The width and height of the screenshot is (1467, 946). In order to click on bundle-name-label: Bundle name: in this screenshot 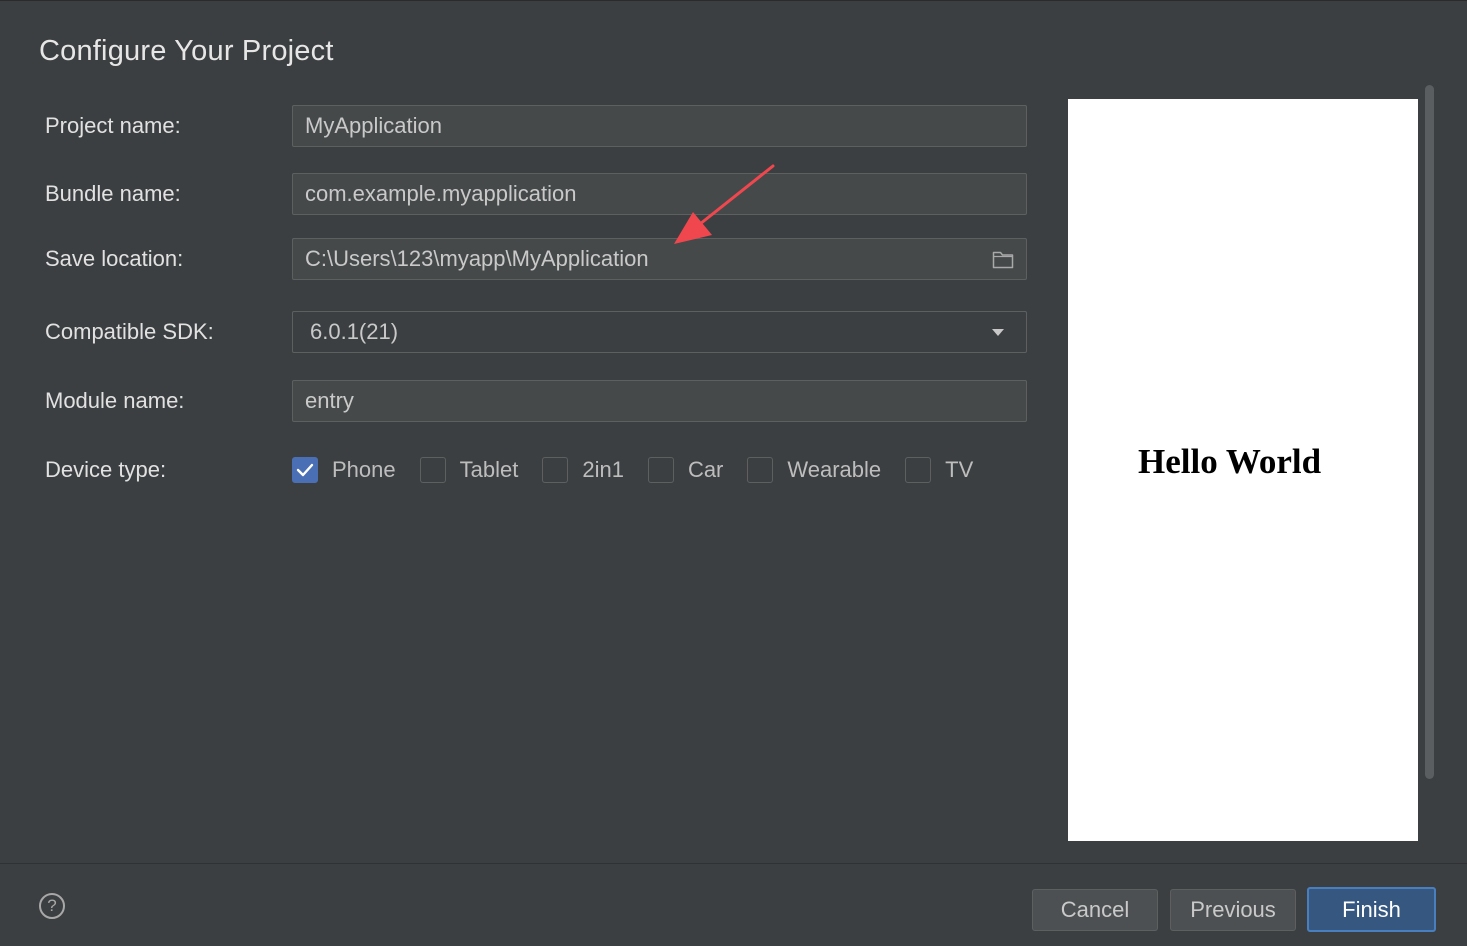, I will do `click(113, 193)`.